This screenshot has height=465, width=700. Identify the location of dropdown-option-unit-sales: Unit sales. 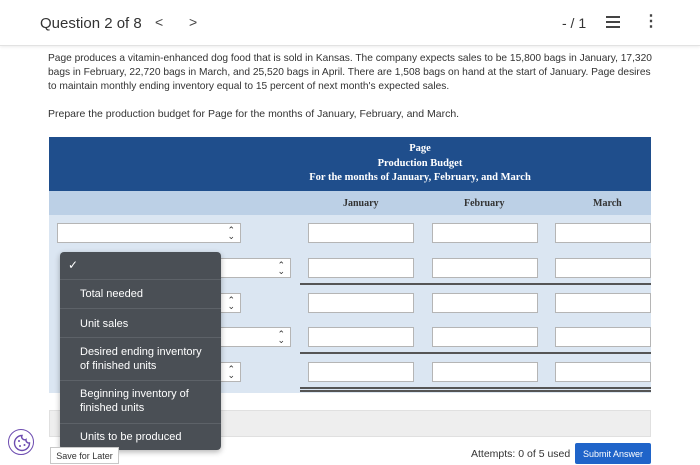
(140, 322).